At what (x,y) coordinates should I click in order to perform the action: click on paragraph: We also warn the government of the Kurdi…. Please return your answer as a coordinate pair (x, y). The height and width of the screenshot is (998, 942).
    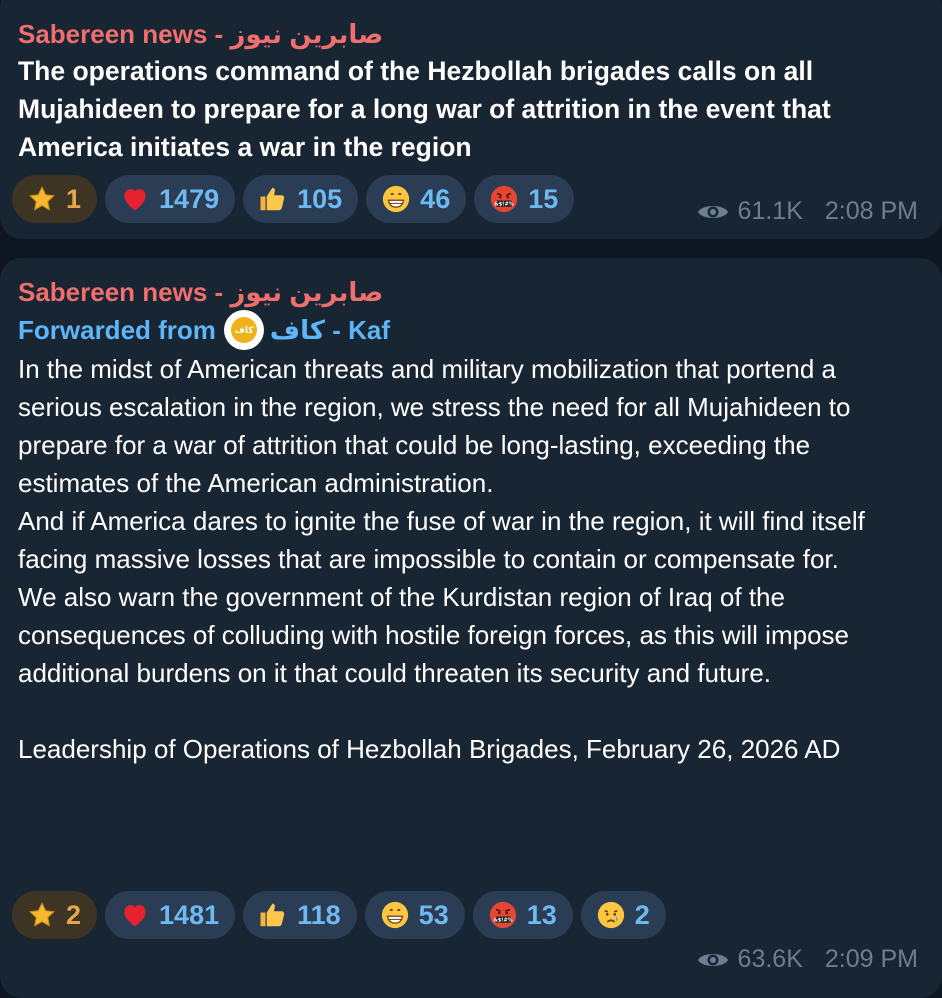
    Looking at the image, I should click on (433, 635).